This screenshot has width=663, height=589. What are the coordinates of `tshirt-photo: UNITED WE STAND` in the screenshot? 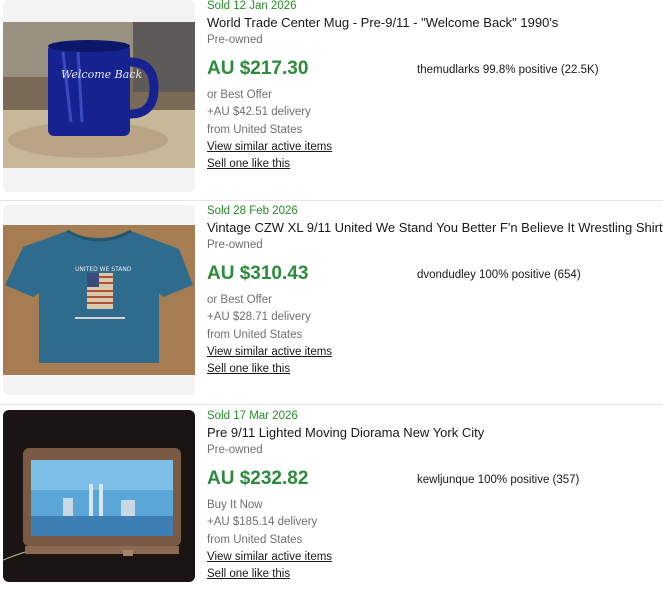 It's located at (99, 300).